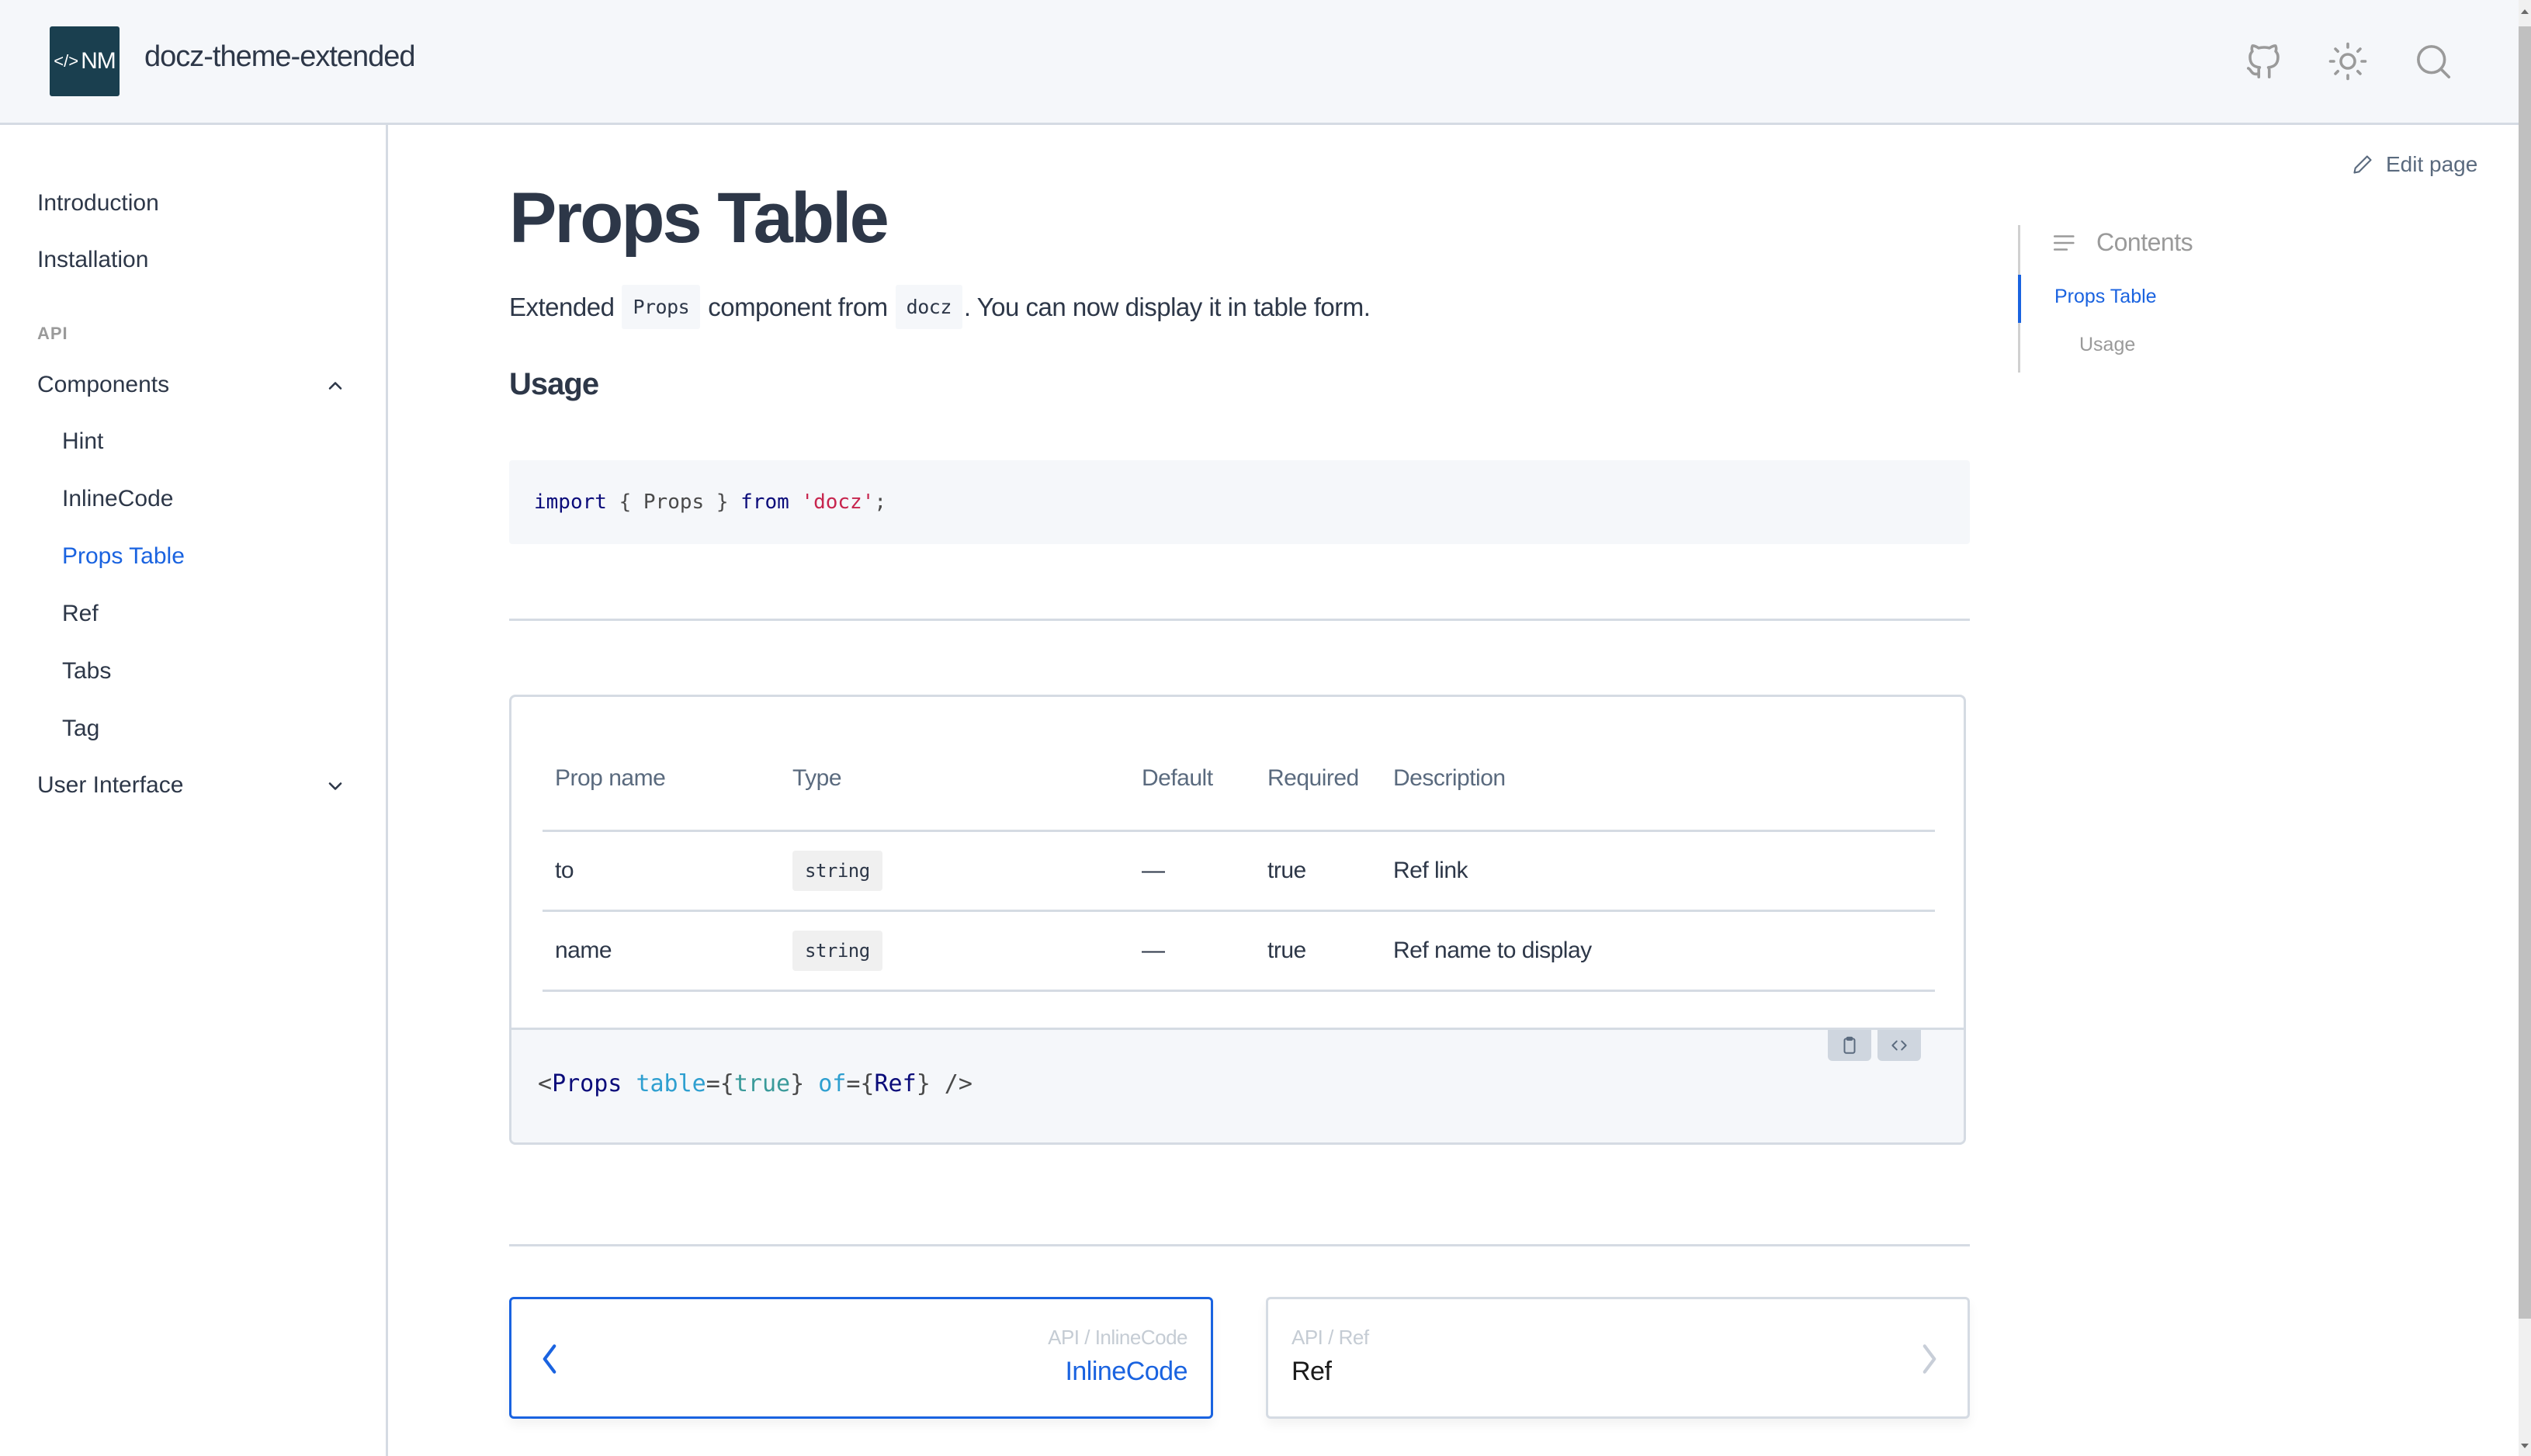  Describe the element at coordinates (1658, 951) in the screenshot. I see `cell-description: Ref name to display` at that location.